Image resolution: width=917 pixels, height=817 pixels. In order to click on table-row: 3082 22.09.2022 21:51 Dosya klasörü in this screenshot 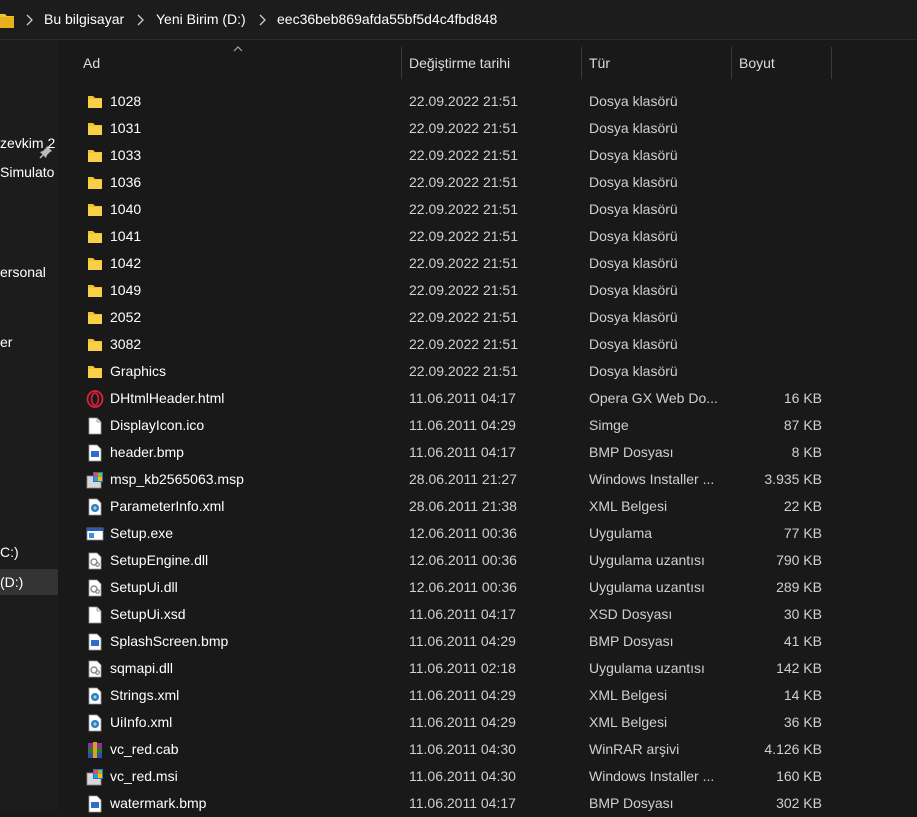, I will do `click(460, 344)`.